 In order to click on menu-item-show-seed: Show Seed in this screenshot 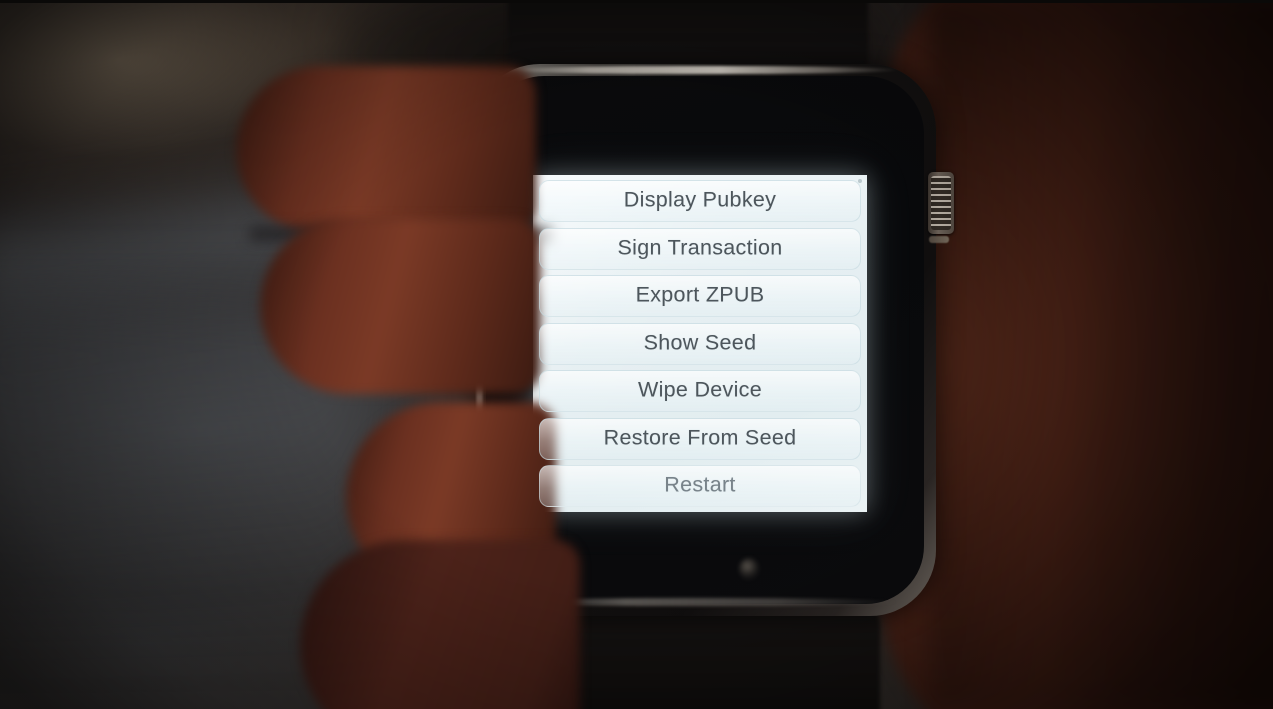, I will do `click(700, 343)`.